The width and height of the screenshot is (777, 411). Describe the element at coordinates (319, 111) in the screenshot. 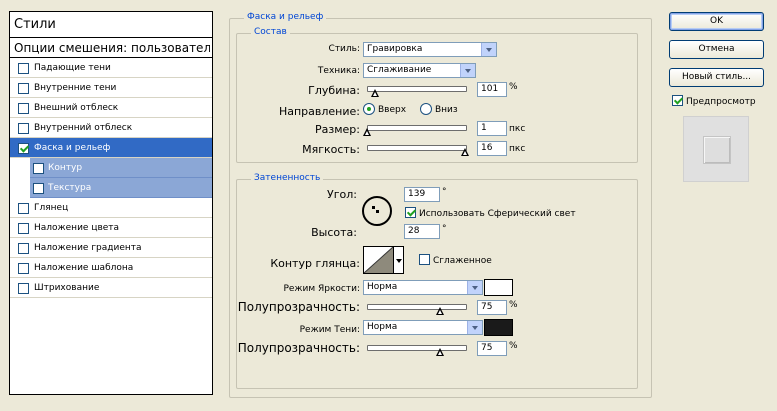

I see `direction-label: Направление:` at that location.